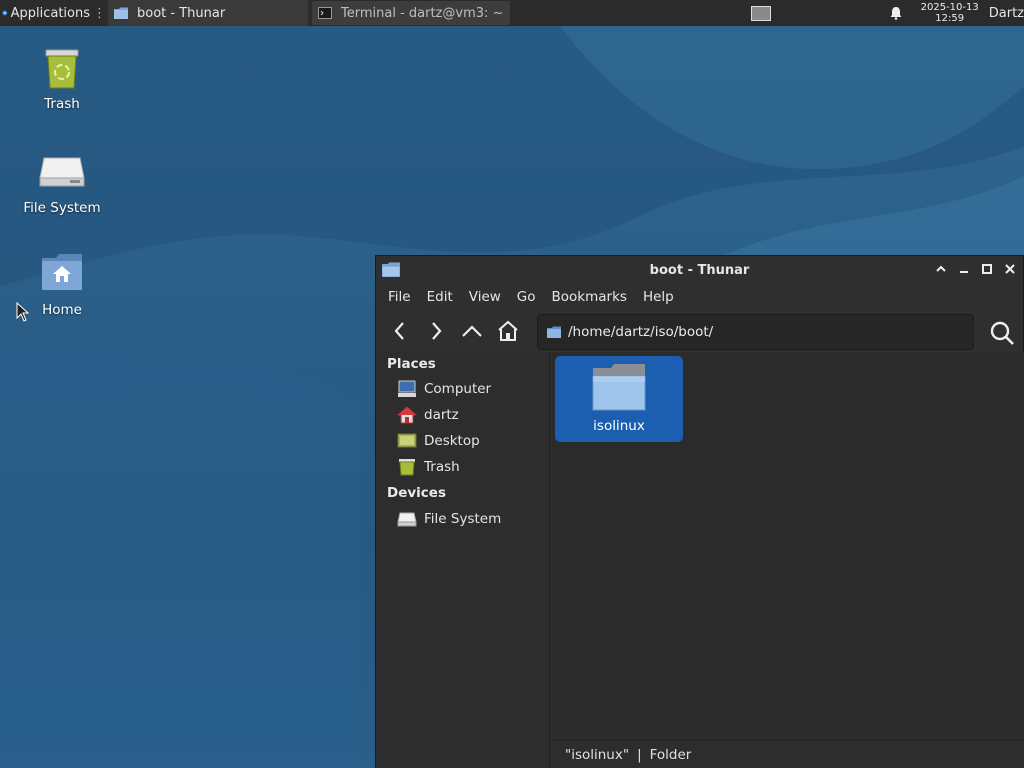  I want to click on clock: 2025-10-13 12:59, so click(950, 13).